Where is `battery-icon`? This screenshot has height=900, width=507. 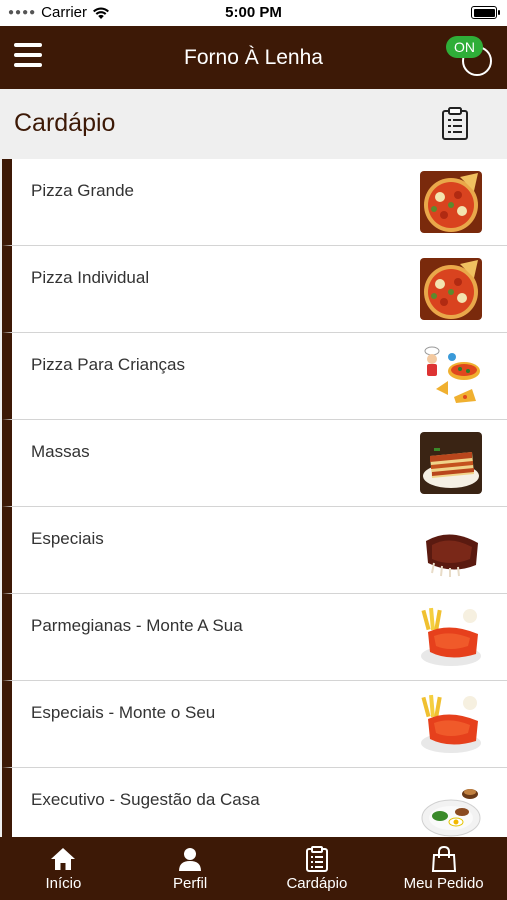
battery-icon is located at coordinates (485, 12).